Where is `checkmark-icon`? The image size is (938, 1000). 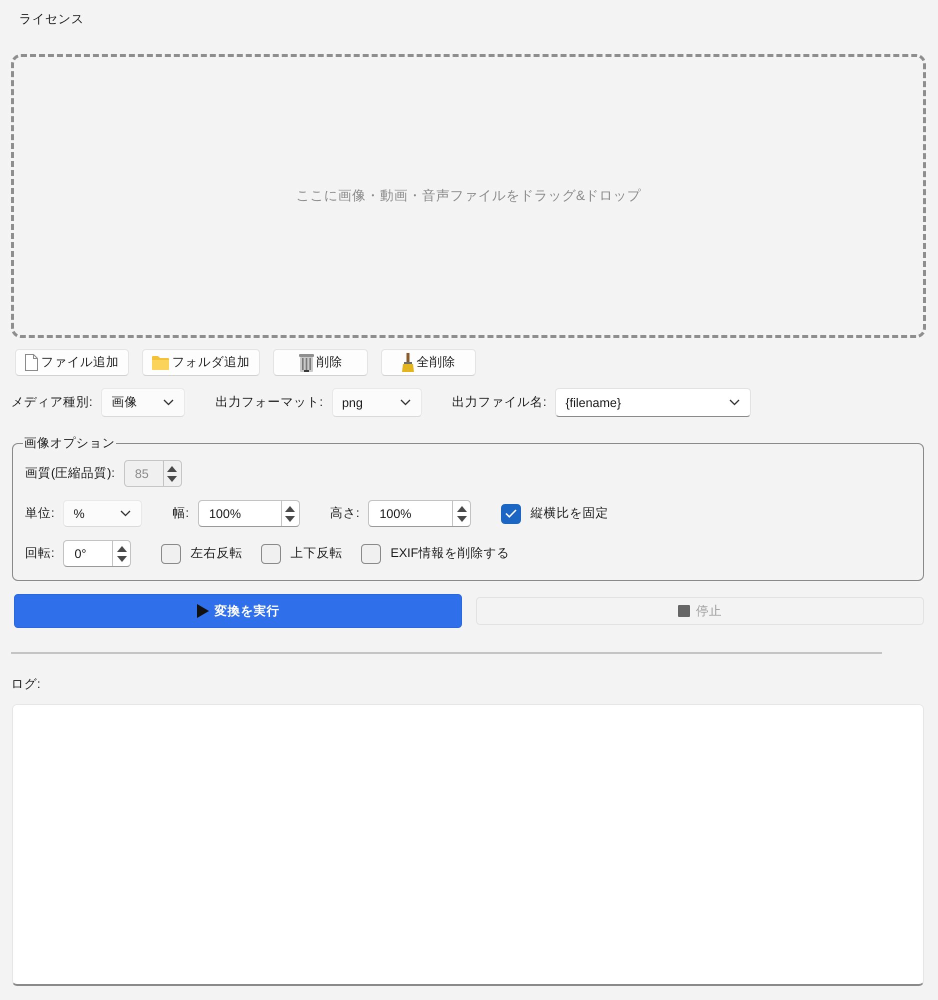 checkmark-icon is located at coordinates (511, 513).